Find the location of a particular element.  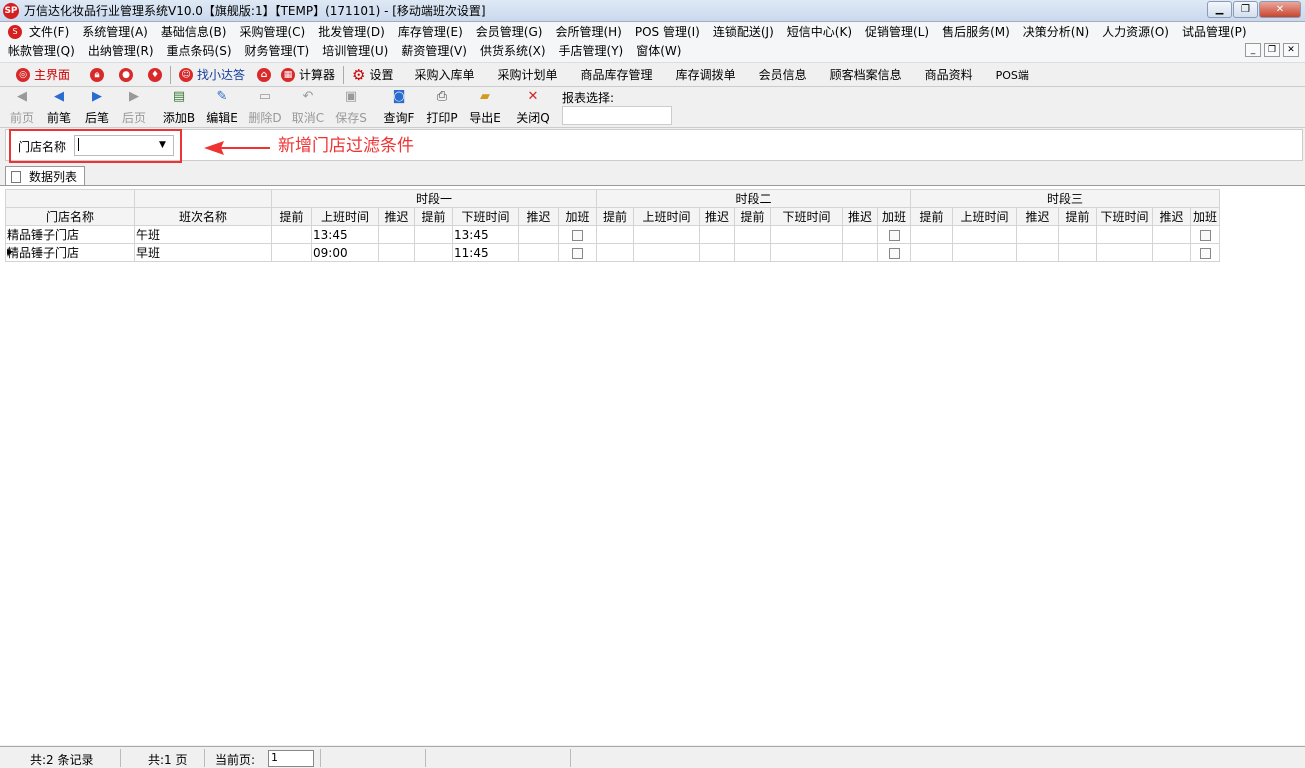

tip-button: ♦ is located at coordinates (155, 74).